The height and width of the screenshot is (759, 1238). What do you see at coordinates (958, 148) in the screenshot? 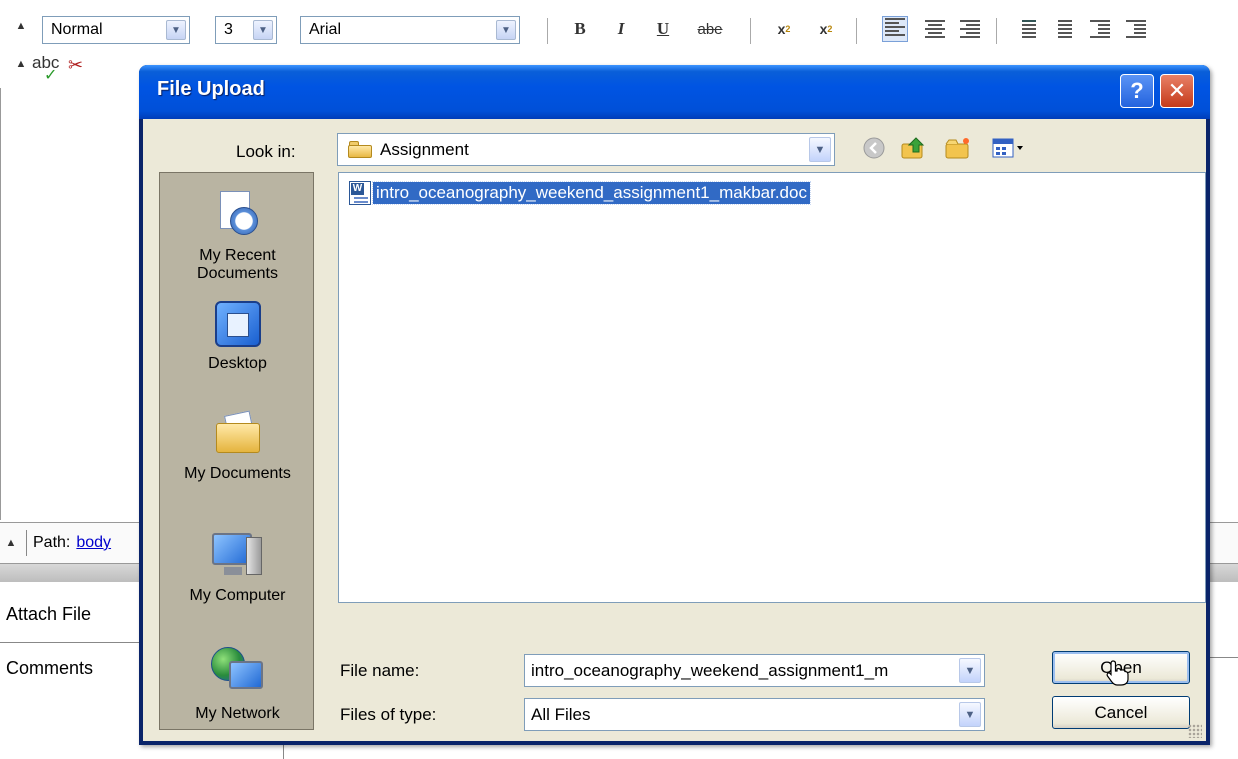
I see `new-folder-icon` at bounding box center [958, 148].